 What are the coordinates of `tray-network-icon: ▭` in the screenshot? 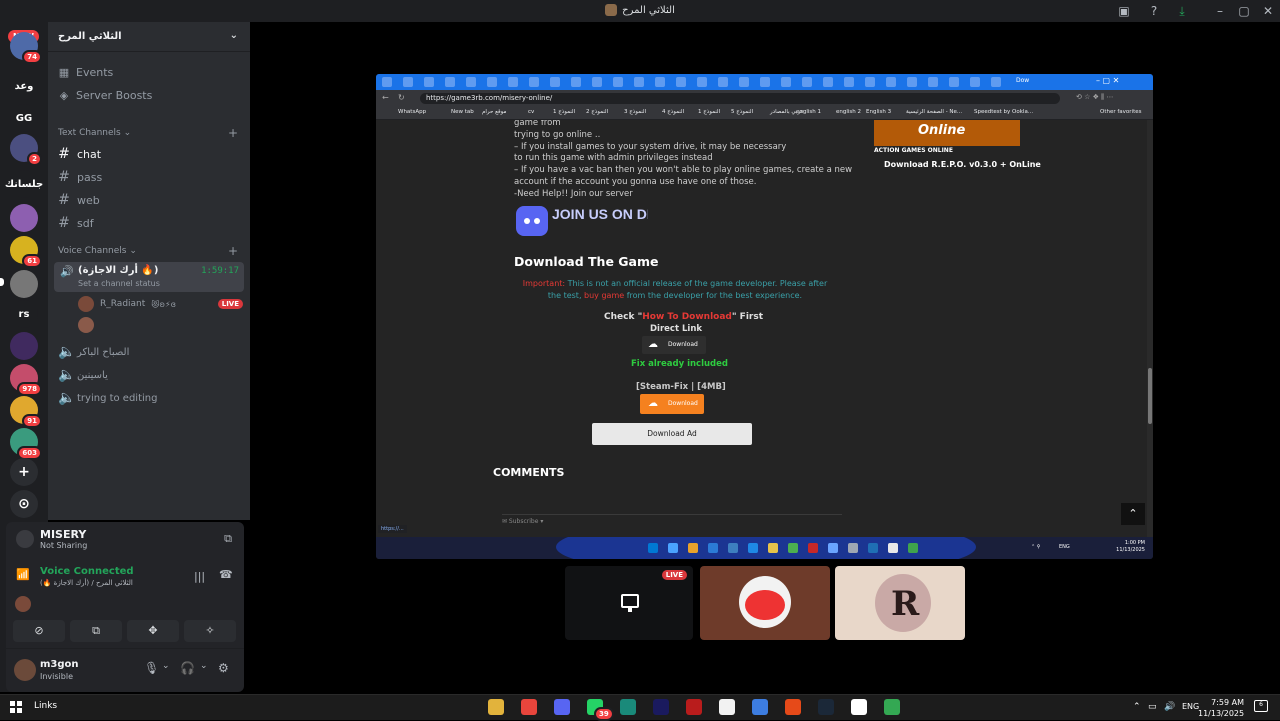 It's located at (1152, 707).